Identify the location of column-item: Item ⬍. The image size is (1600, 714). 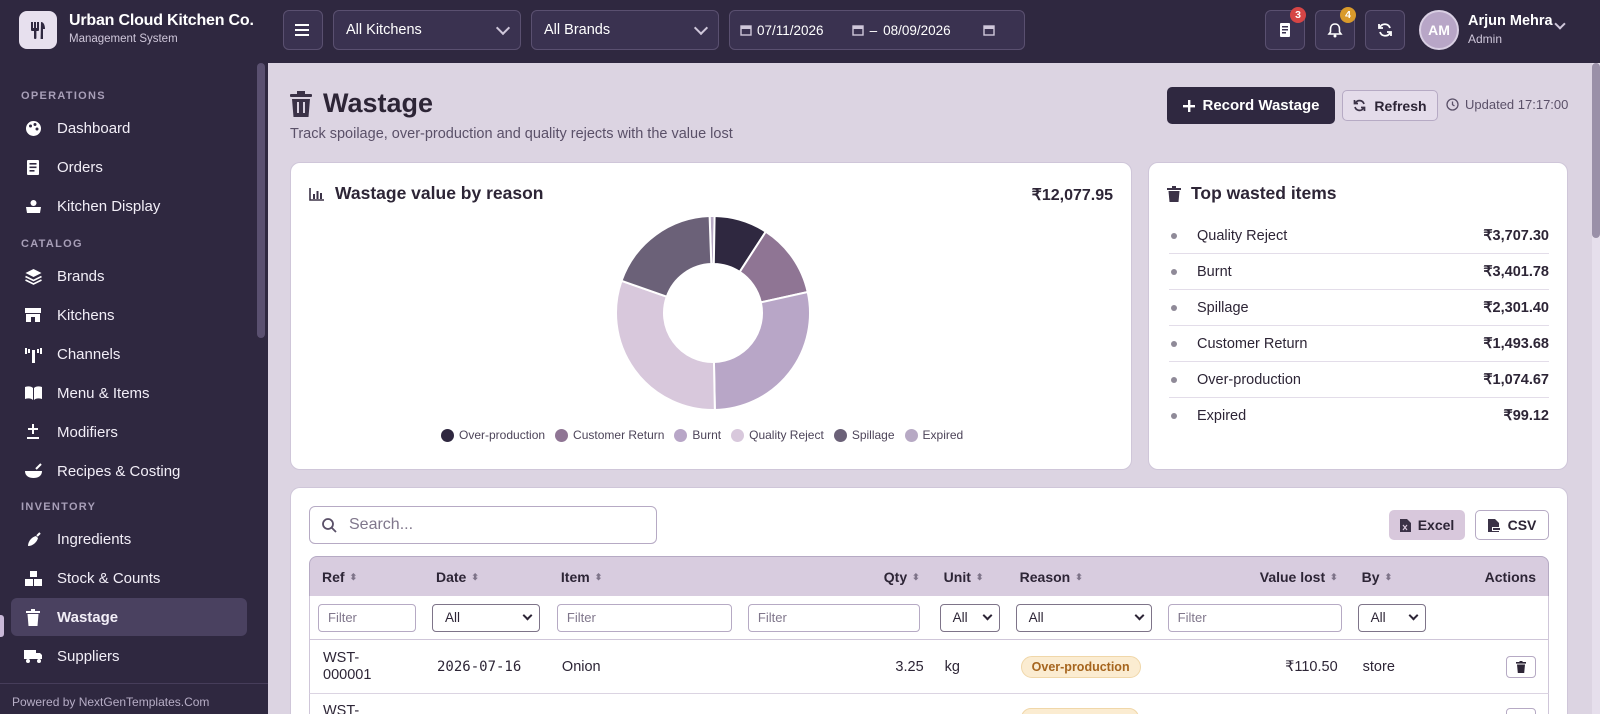
(644, 576).